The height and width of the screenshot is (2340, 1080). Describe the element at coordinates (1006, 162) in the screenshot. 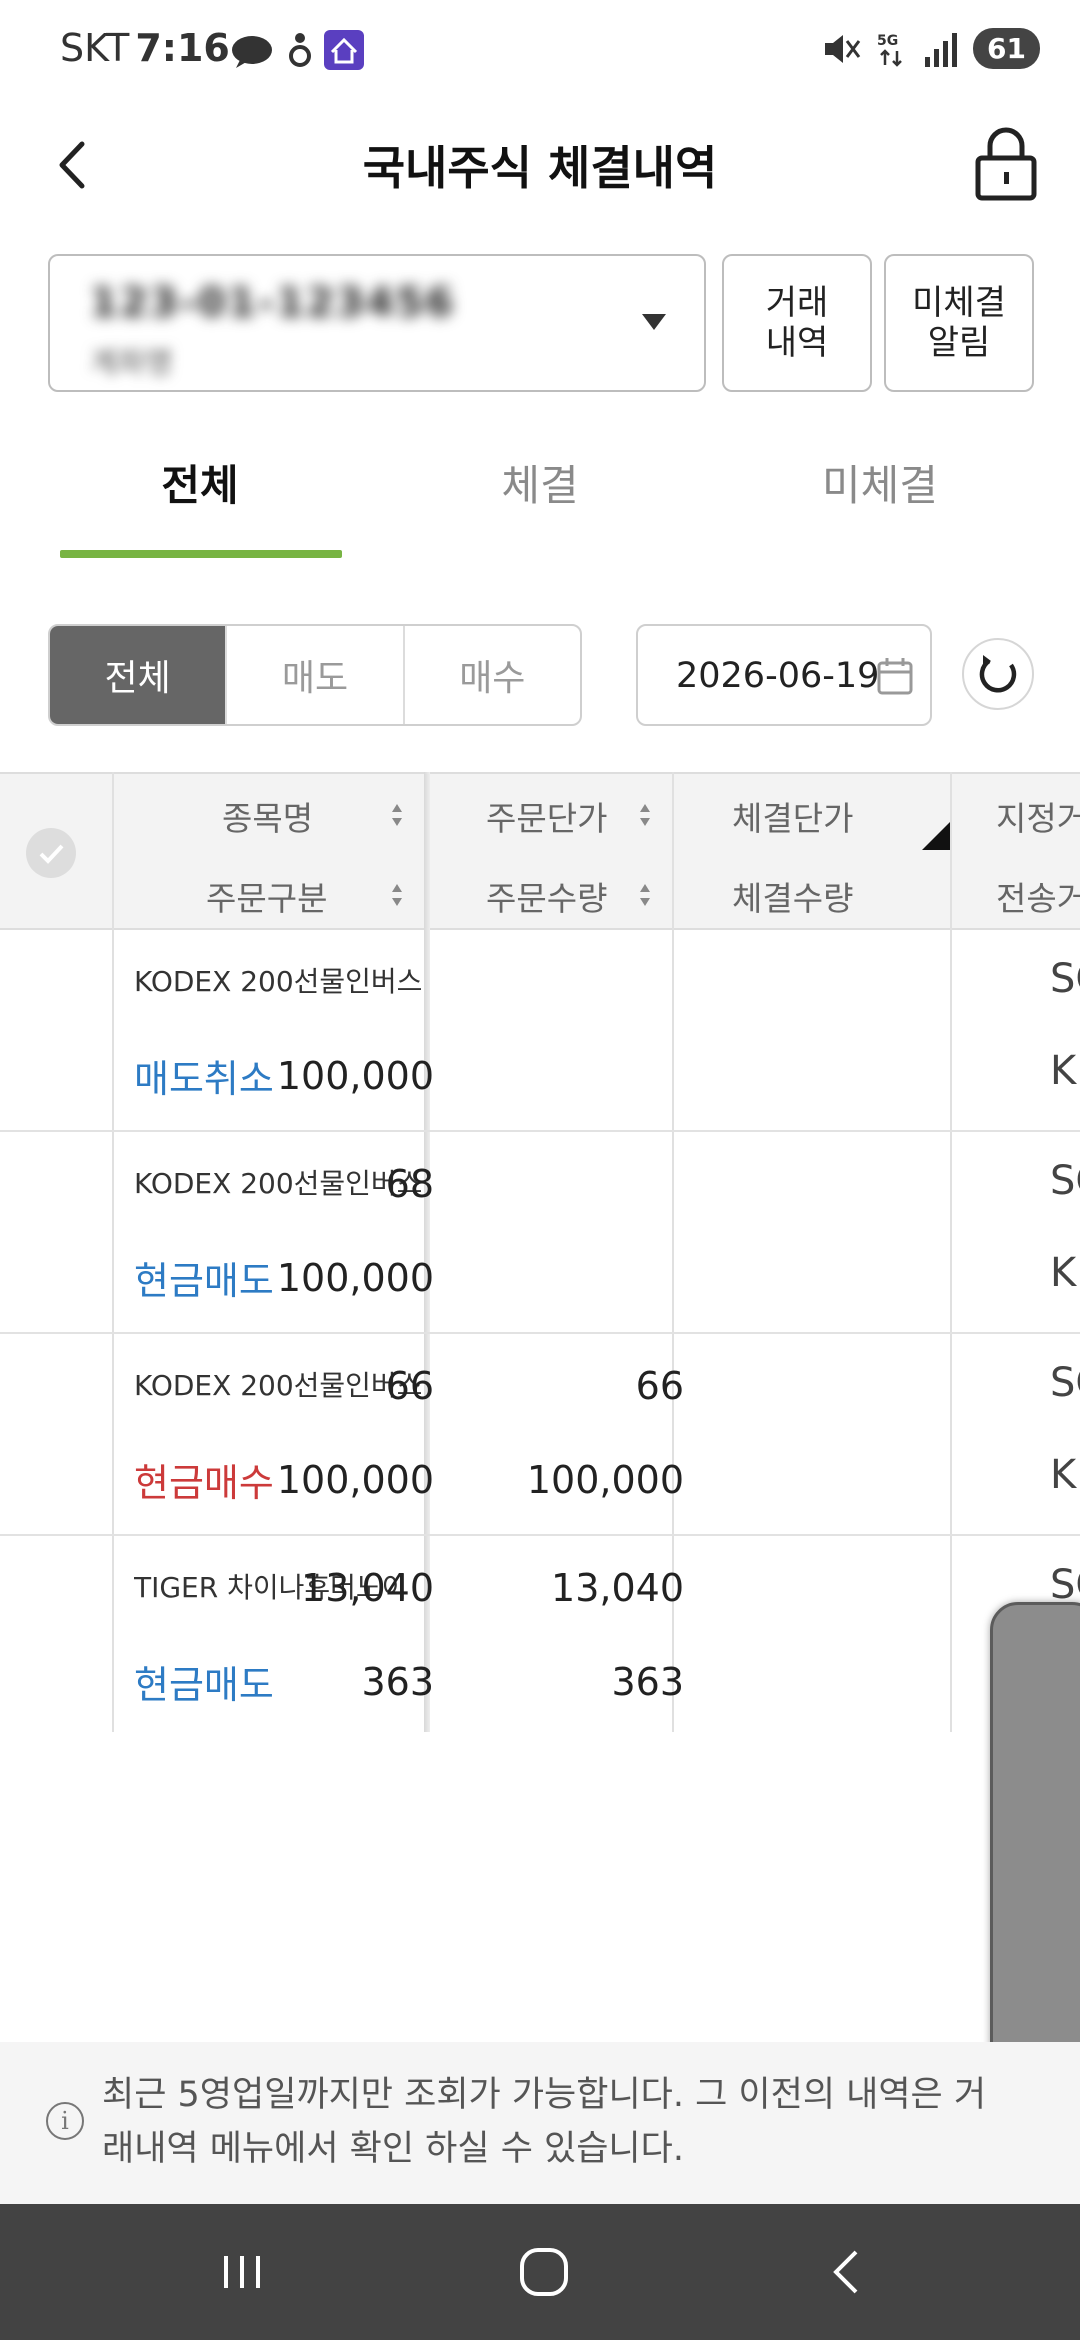

I see `lock-icon` at that location.